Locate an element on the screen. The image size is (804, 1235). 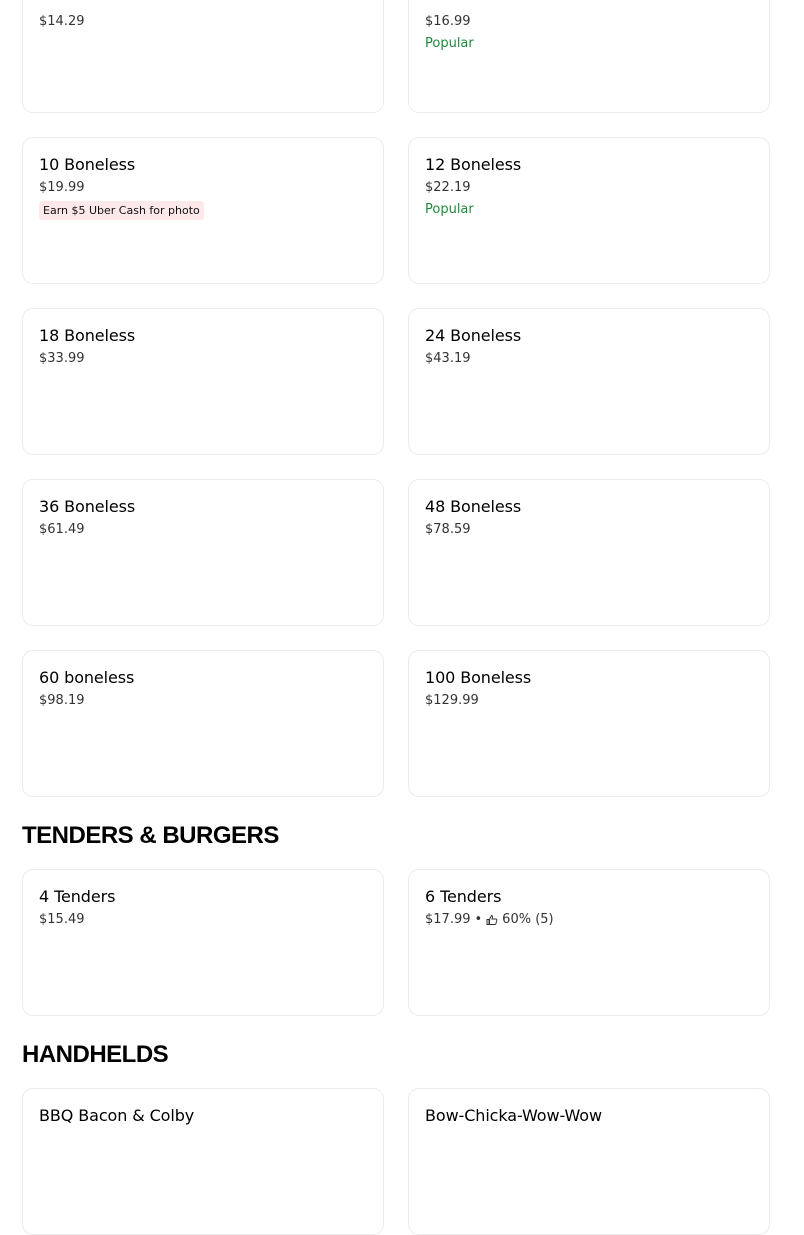
menu-item-card: 6 Tenders $17.99 • 60% (5) is located at coordinates (589, 942).